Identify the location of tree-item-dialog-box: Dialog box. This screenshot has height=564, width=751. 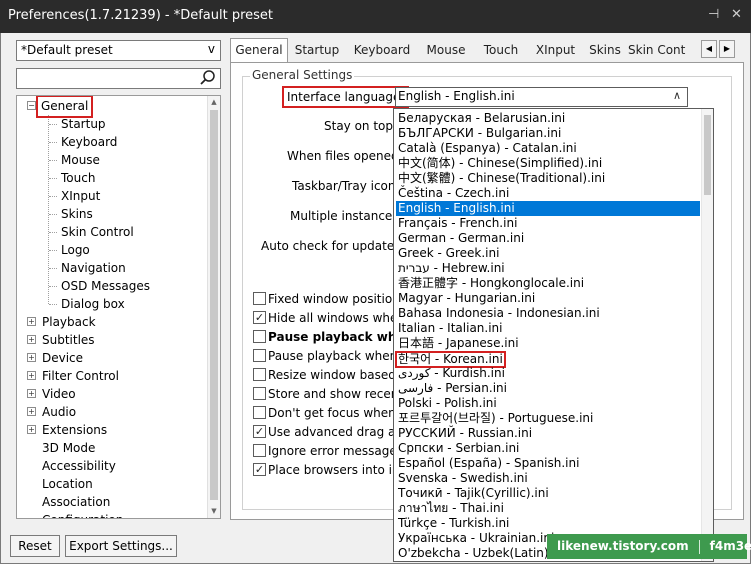
(93, 304).